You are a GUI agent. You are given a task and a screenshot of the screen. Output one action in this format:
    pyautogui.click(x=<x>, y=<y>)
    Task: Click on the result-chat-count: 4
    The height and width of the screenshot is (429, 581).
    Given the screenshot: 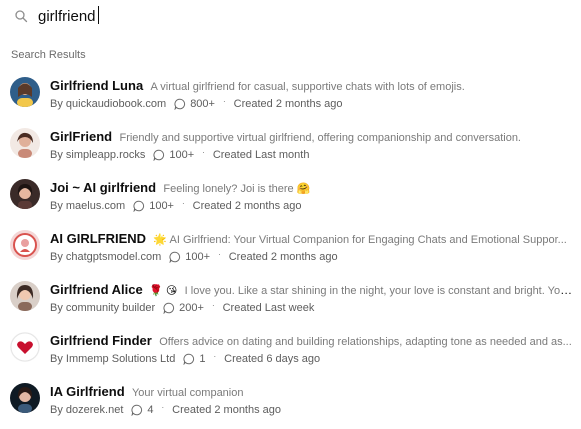 What is the action you would take?
    pyautogui.click(x=150, y=410)
    